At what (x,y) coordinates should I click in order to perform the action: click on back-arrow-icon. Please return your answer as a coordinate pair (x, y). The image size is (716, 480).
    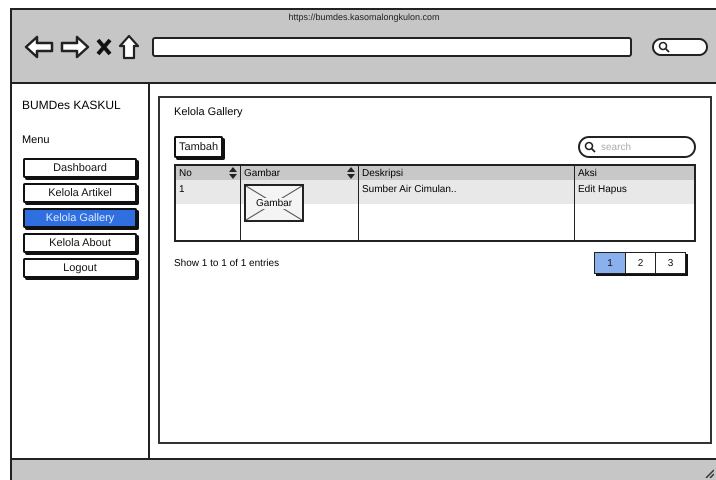
    Looking at the image, I should click on (39, 47).